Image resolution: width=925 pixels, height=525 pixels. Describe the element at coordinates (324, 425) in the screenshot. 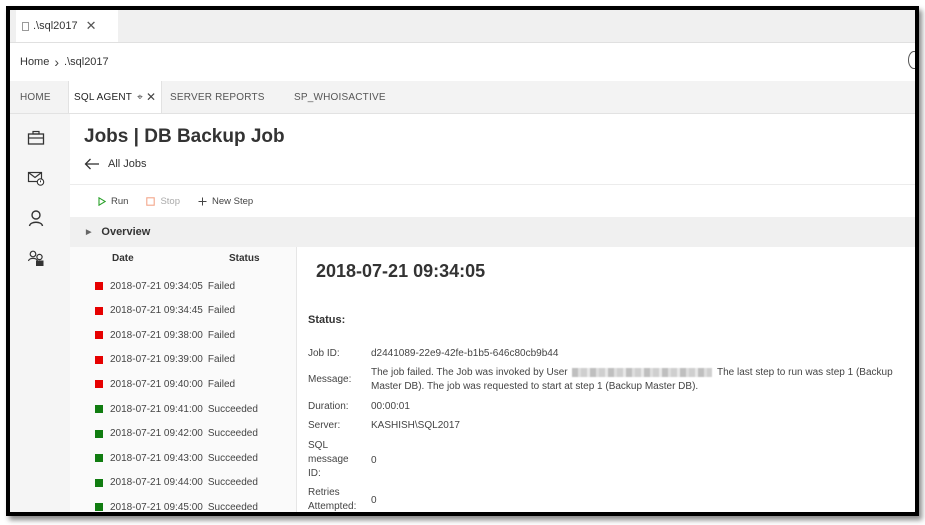

I see `server-label: Server:` at that location.